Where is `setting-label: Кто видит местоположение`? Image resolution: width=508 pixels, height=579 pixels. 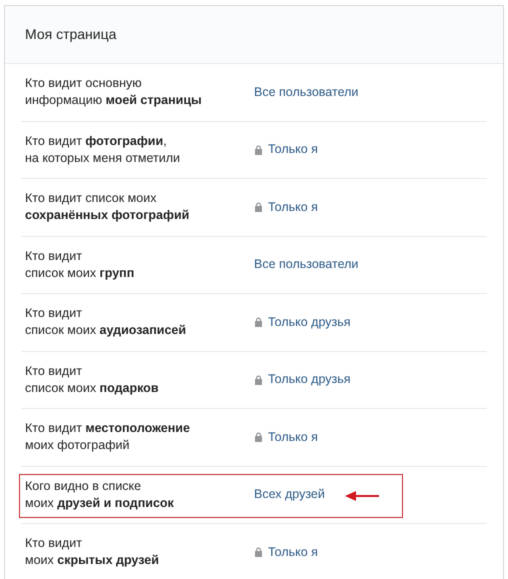 setting-label: Кто видит местоположение is located at coordinates (108, 429).